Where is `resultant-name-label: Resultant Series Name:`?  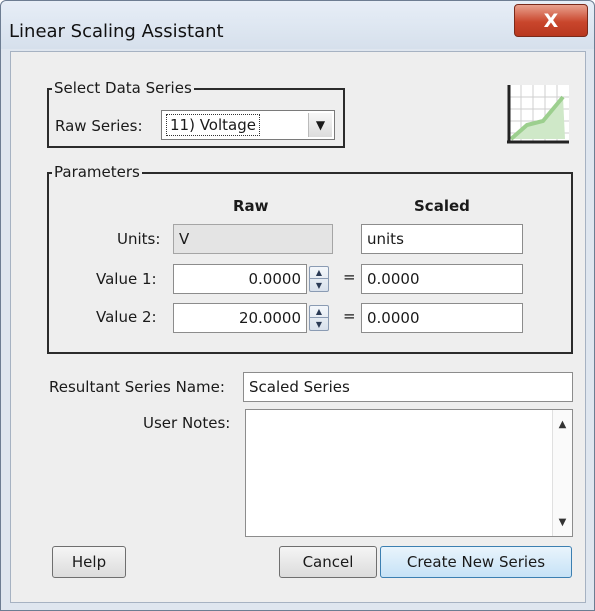 resultant-name-label: Resultant Series Name: is located at coordinates (137, 387).